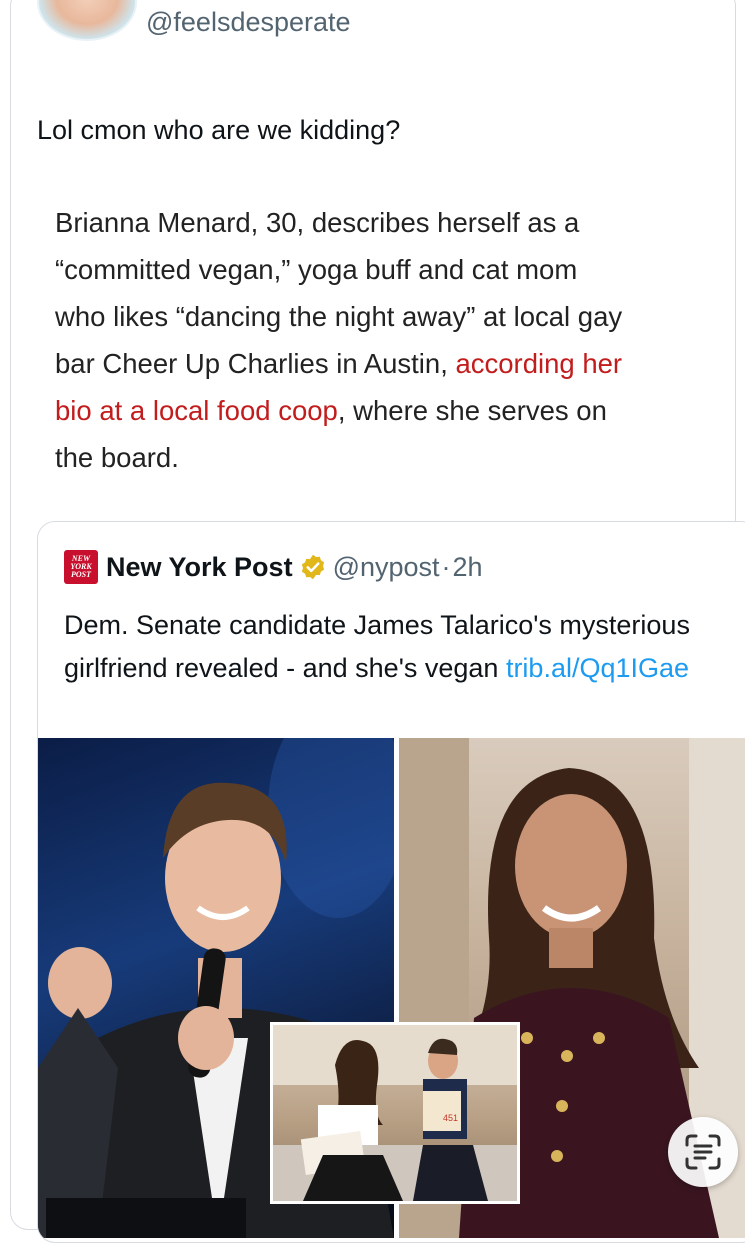 This screenshot has width=745, height=1243. Describe the element at coordinates (81, 567) in the screenshot. I see `nypost-logo-icon: NEW YORK POST` at that location.